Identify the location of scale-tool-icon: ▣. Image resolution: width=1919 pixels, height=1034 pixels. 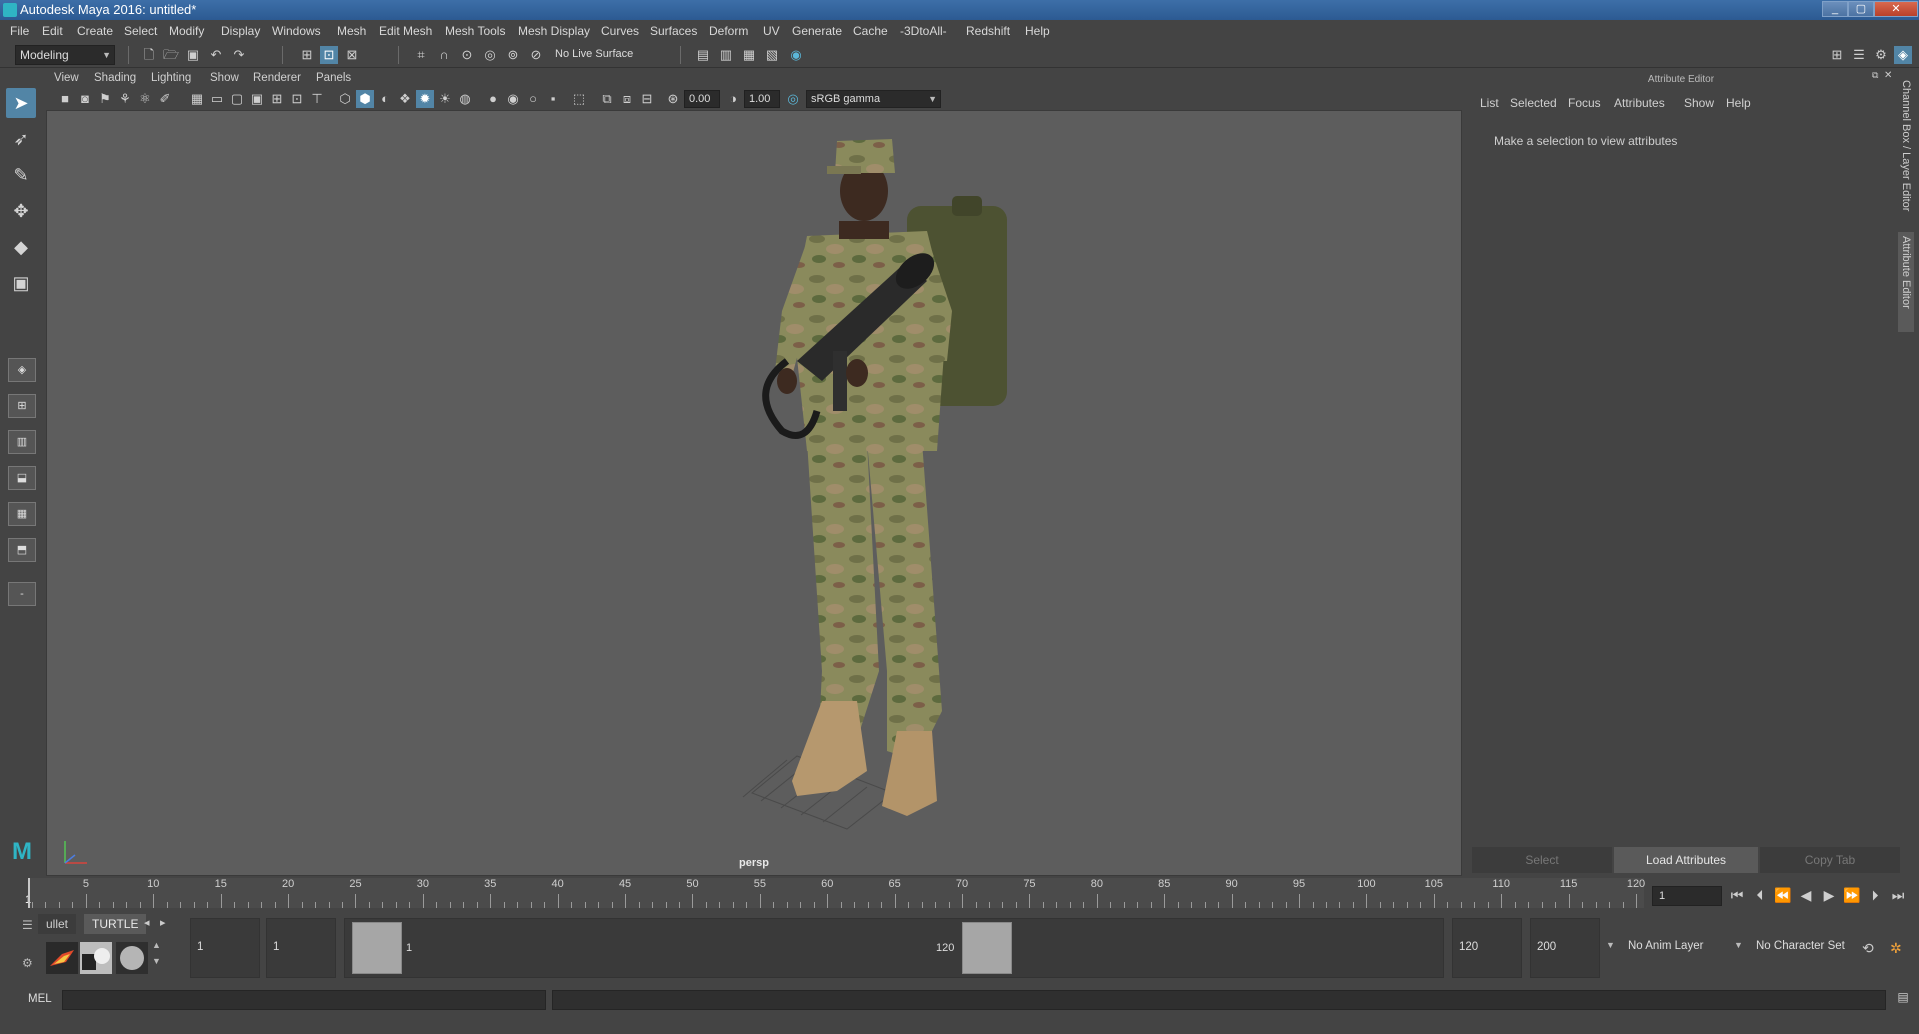
(21, 283).